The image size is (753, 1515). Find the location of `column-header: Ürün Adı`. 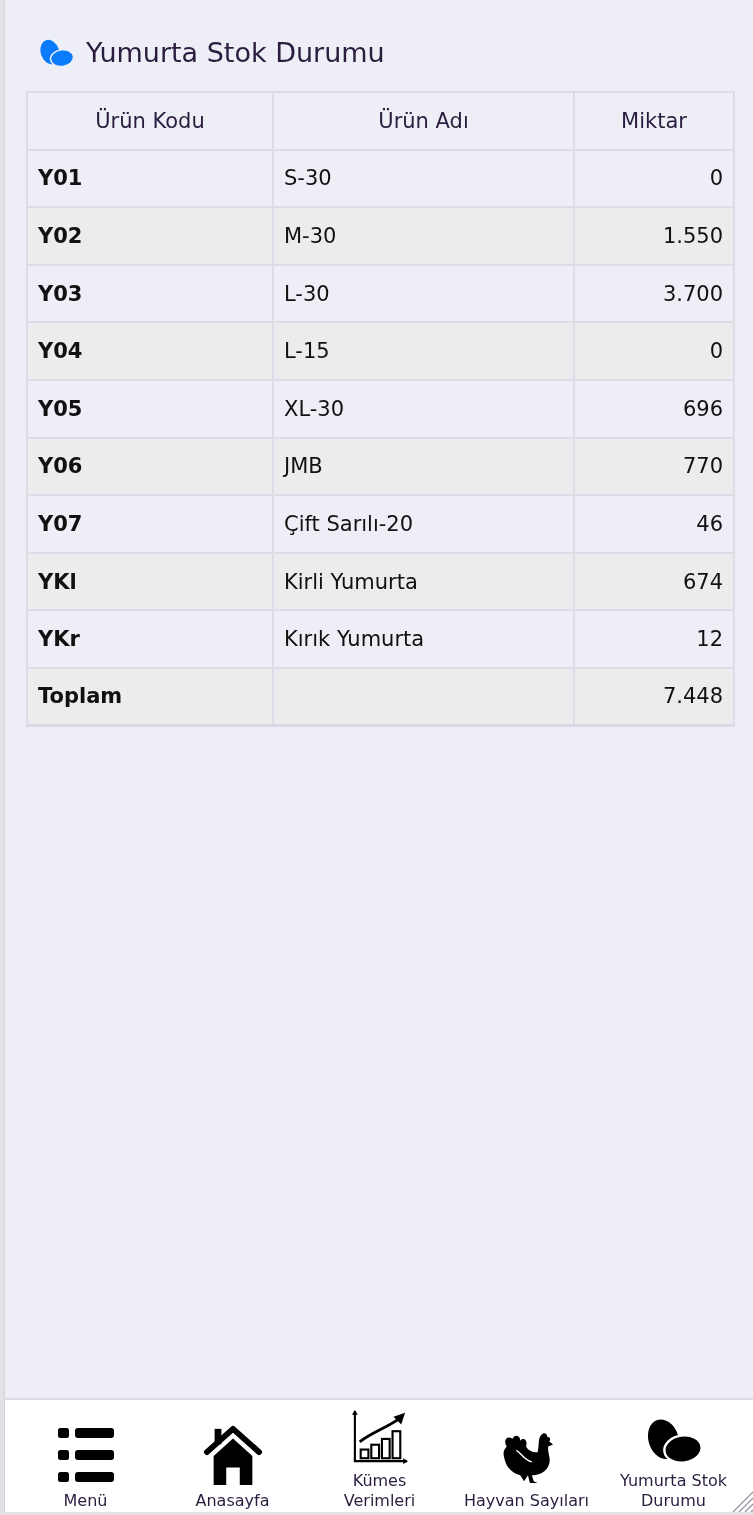

column-header: Ürün Adı is located at coordinates (423, 121).